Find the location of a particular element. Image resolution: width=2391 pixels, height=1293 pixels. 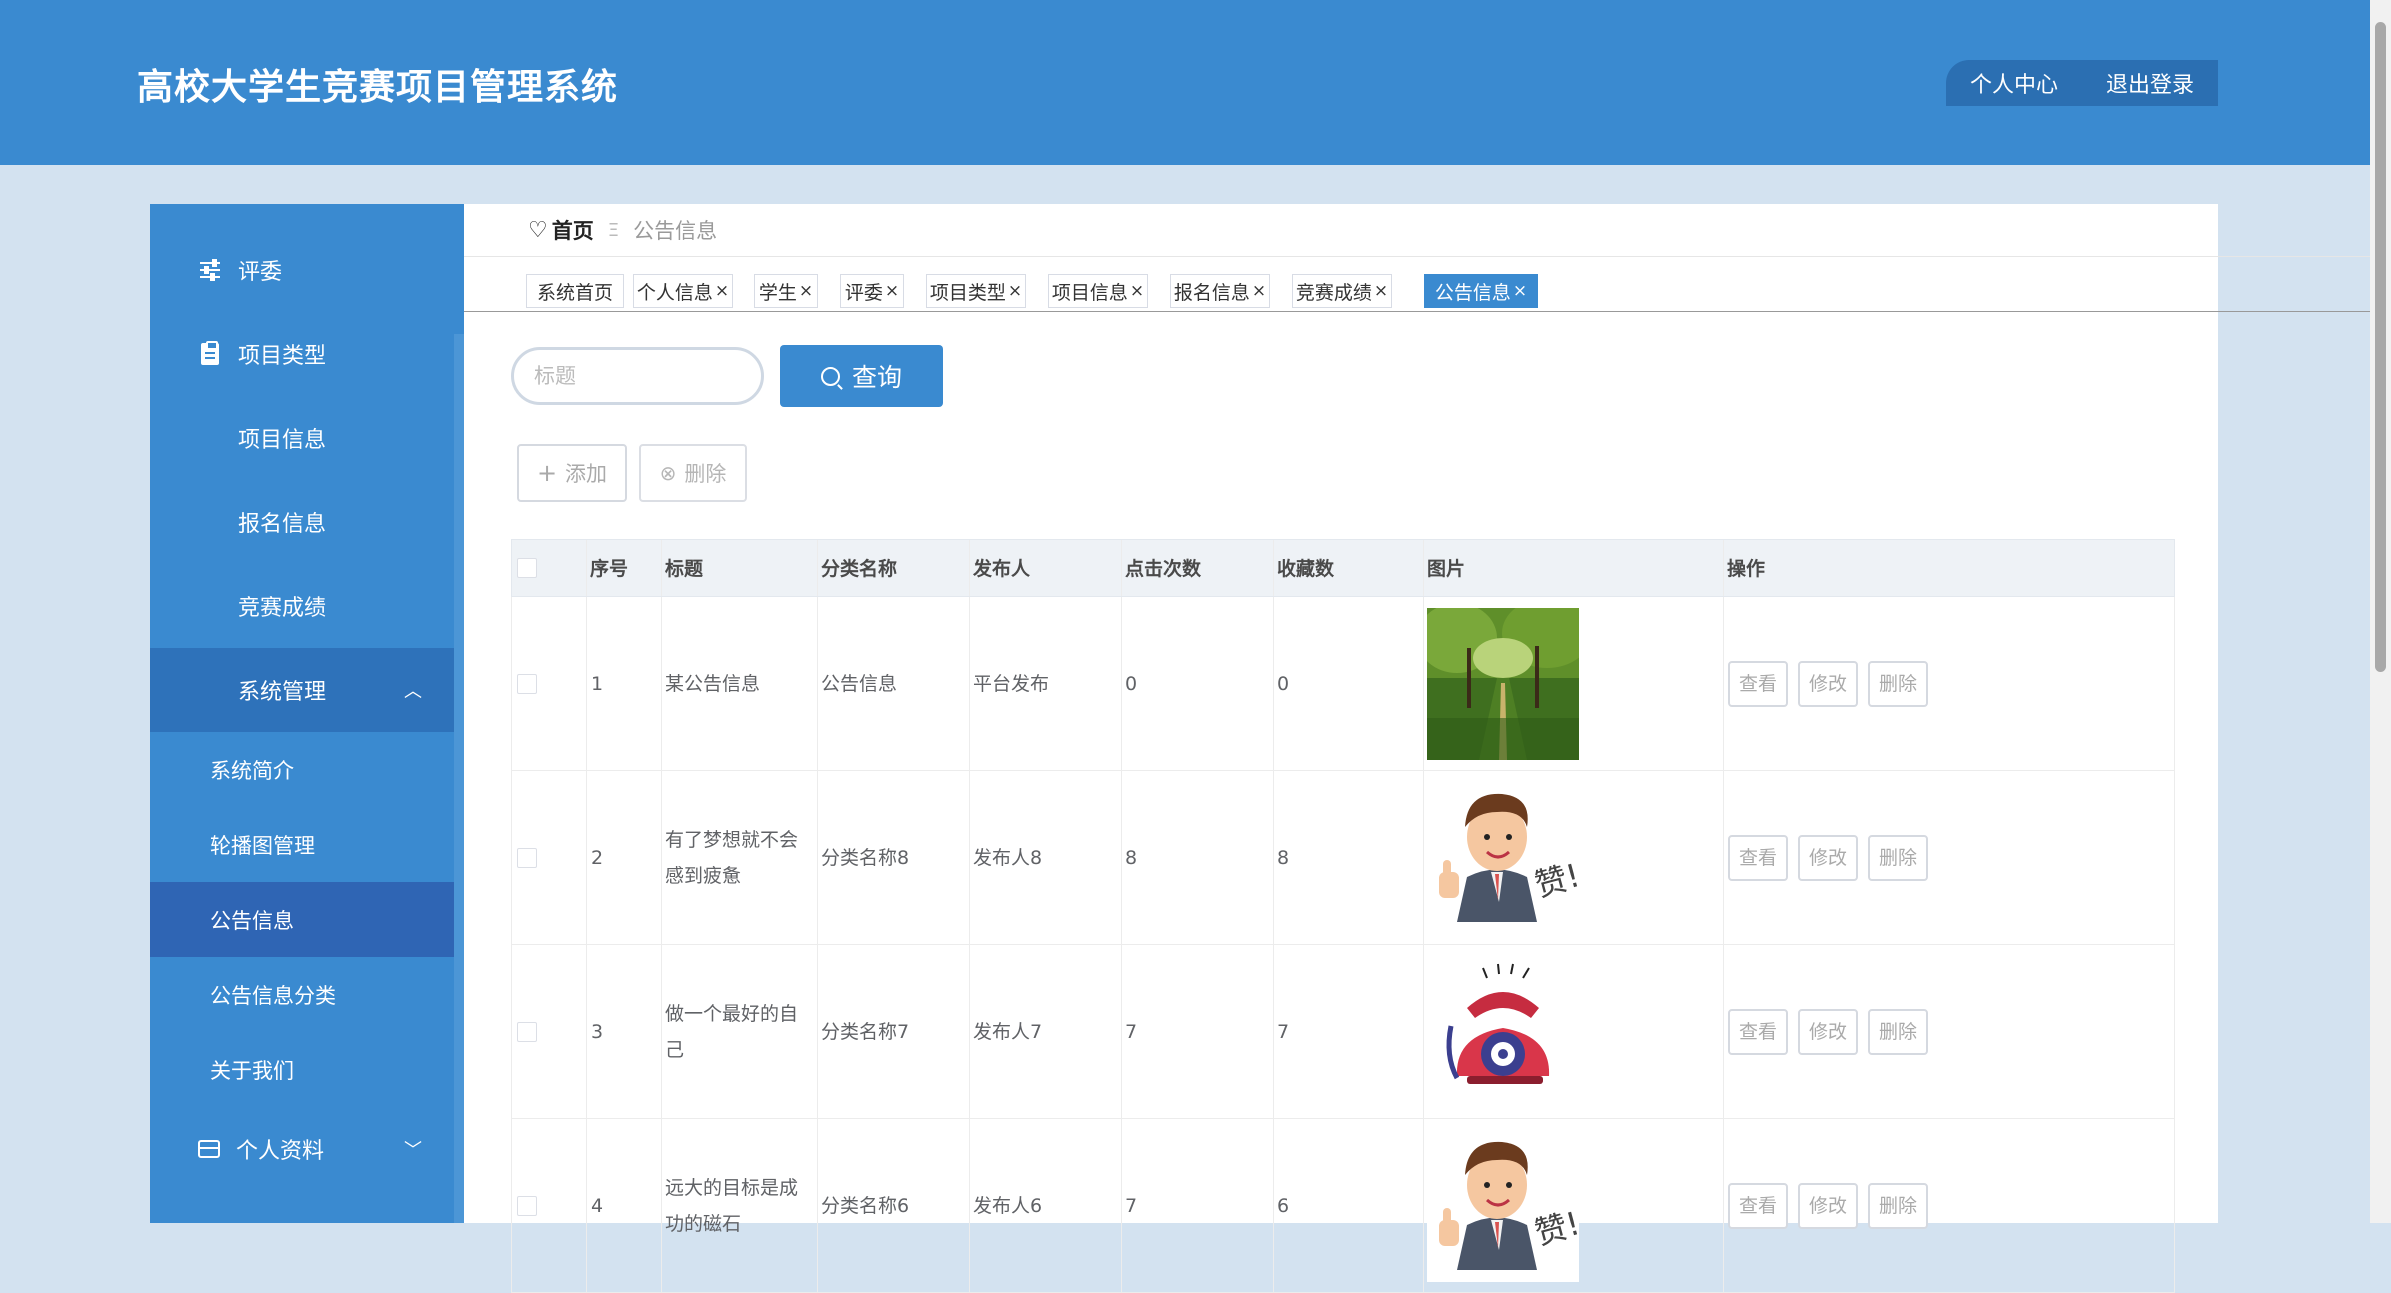

red-telephone-cartoon is located at coordinates (1503, 1032).